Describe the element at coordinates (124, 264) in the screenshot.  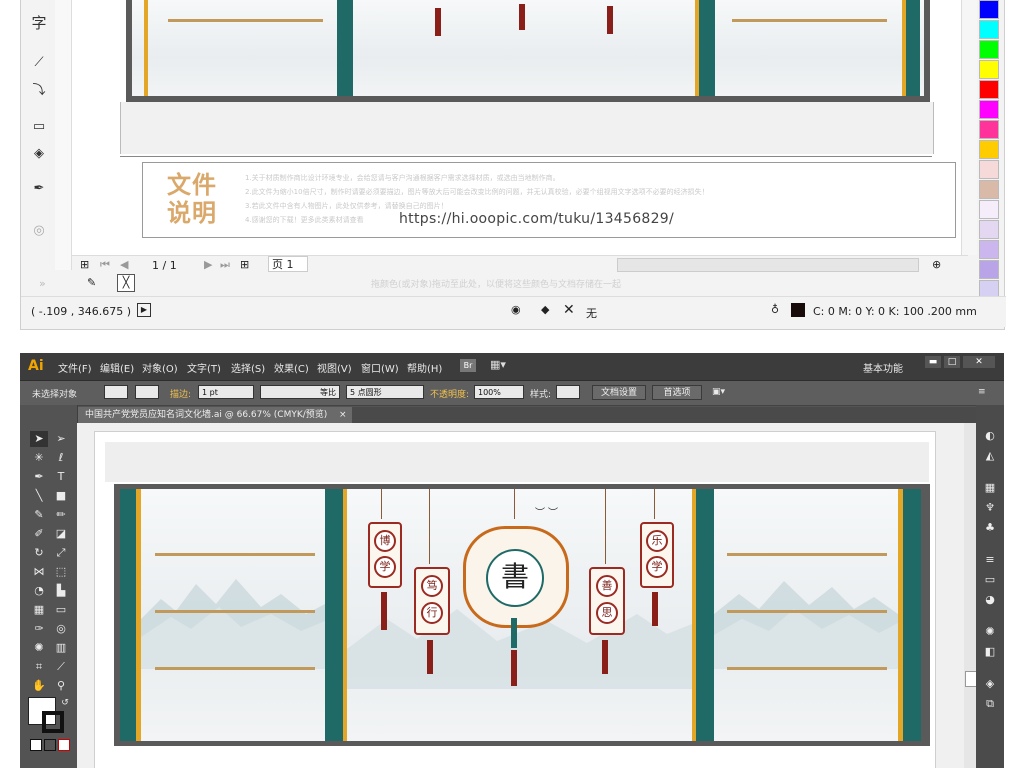
I see `prev-page-icon: ◀` at that location.